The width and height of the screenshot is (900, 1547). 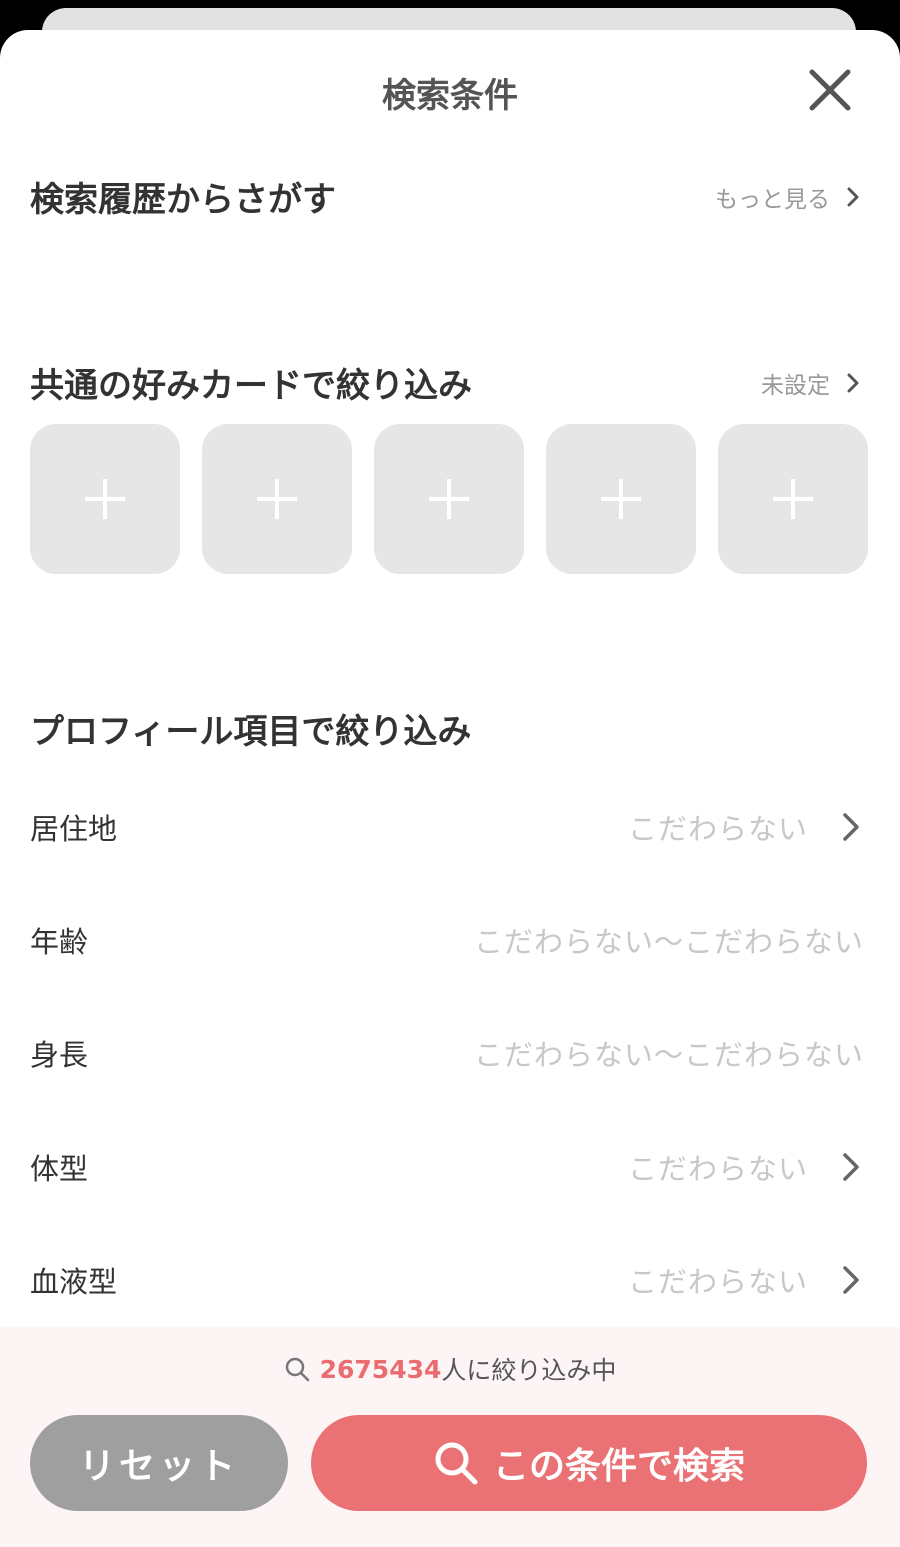 What do you see at coordinates (74, 829) in the screenshot?
I see `filter-label: 居住地` at bounding box center [74, 829].